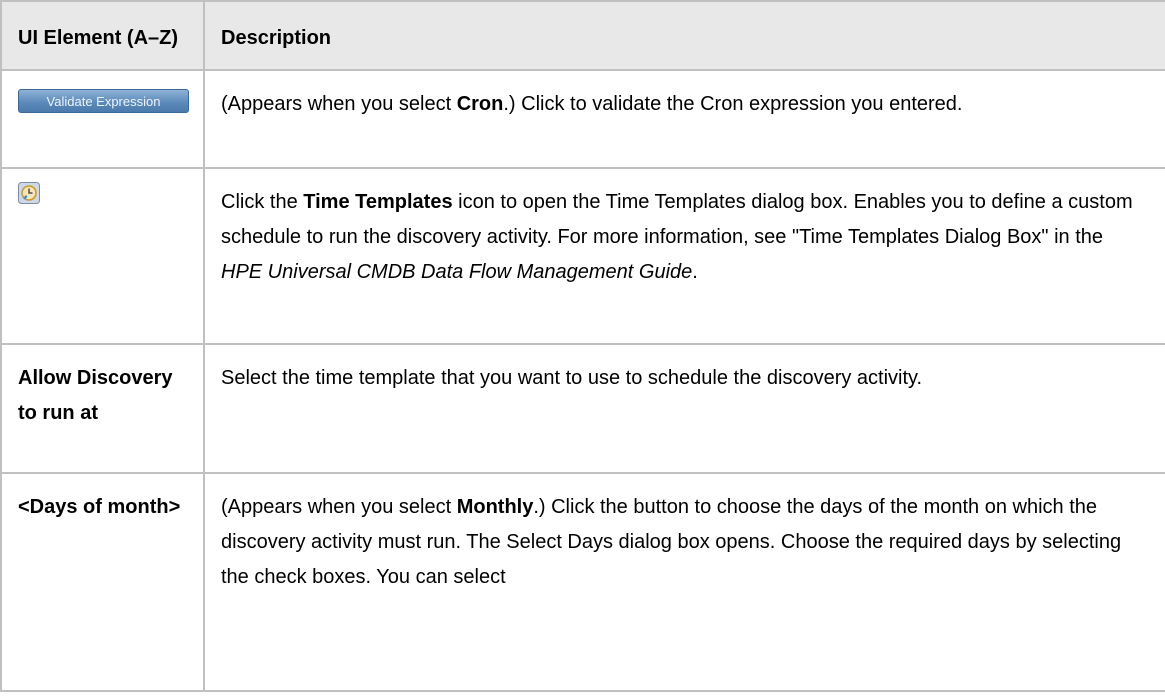 Image resolution: width=1165 pixels, height=698 pixels. What do you see at coordinates (102, 256) in the screenshot?
I see `element-cell` at bounding box center [102, 256].